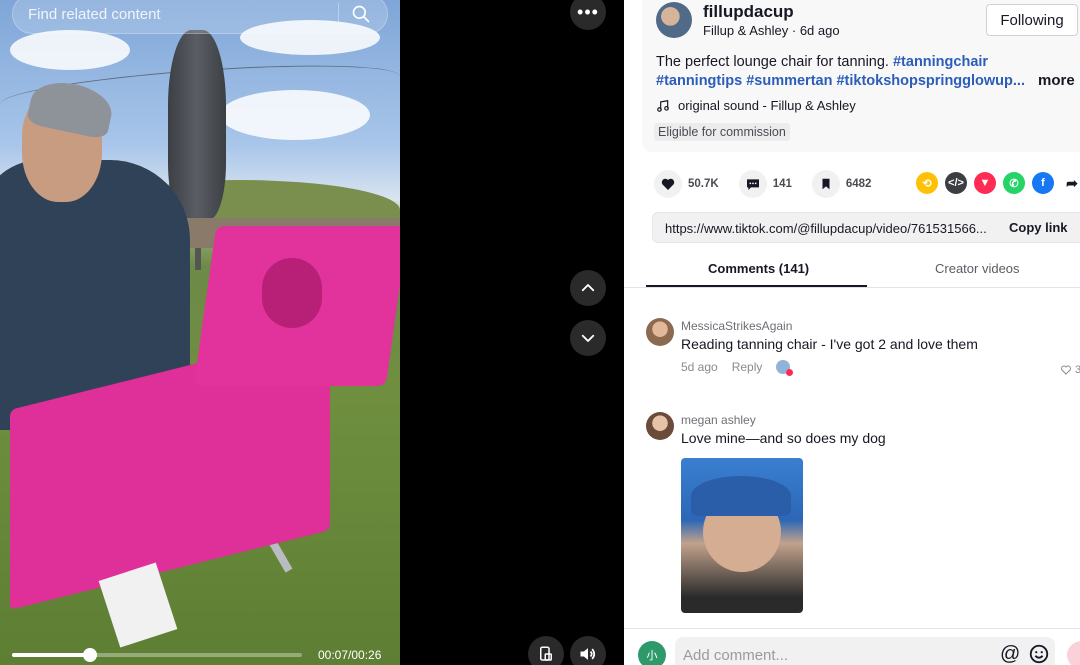 This screenshot has width=1080, height=665. What do you see at coordinates (588, 654) in the screenshot?
I see `volume-icon` at bounding box center [588, 654].